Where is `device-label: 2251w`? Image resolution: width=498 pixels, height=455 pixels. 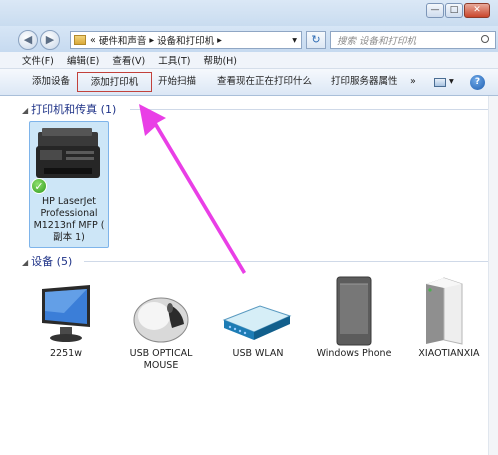
device-label: 2251w is located at coordinates (66, 353).